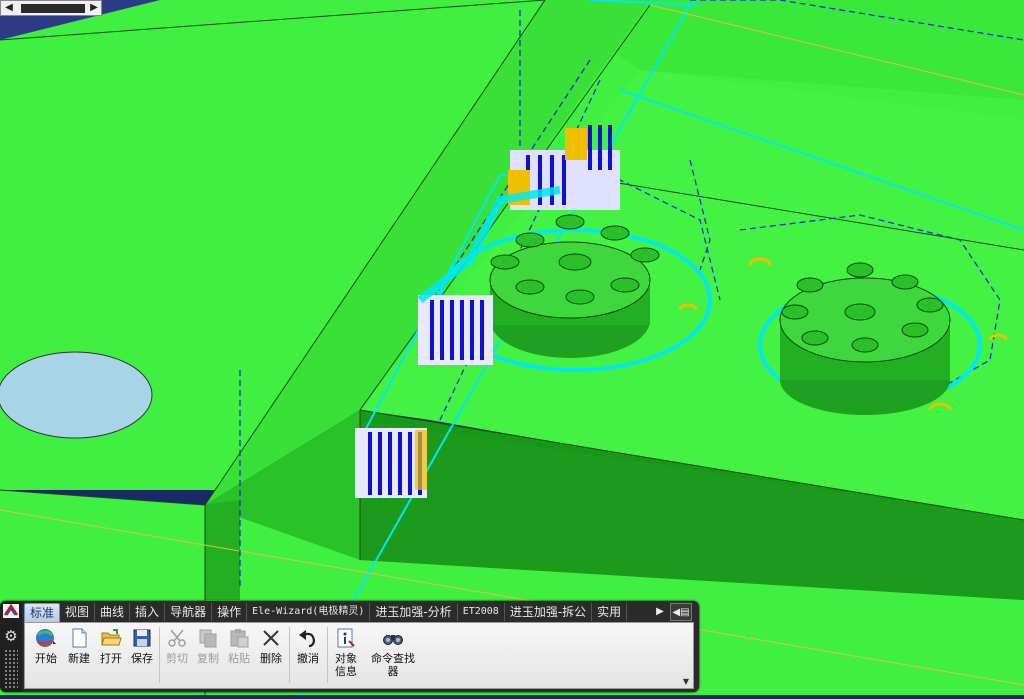 The image size is (1024, 699). What do you see at coordinates (686, 681) in the screenshot?
I see `panel-expand-icon: ▼` at bounding box center [686, 681].